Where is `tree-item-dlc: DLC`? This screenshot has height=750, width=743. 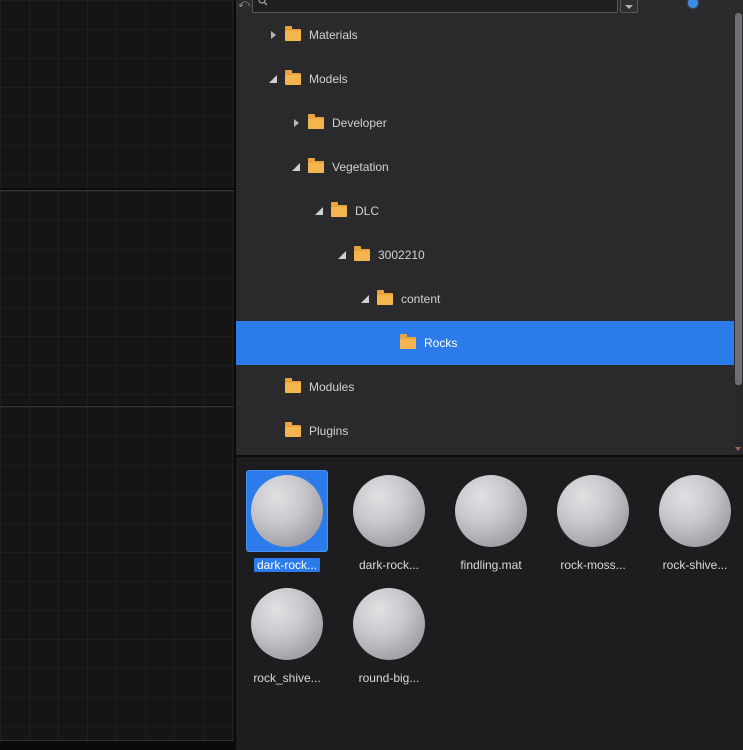 tree-item-dlc: DLC is located at coordinates (489, 211).